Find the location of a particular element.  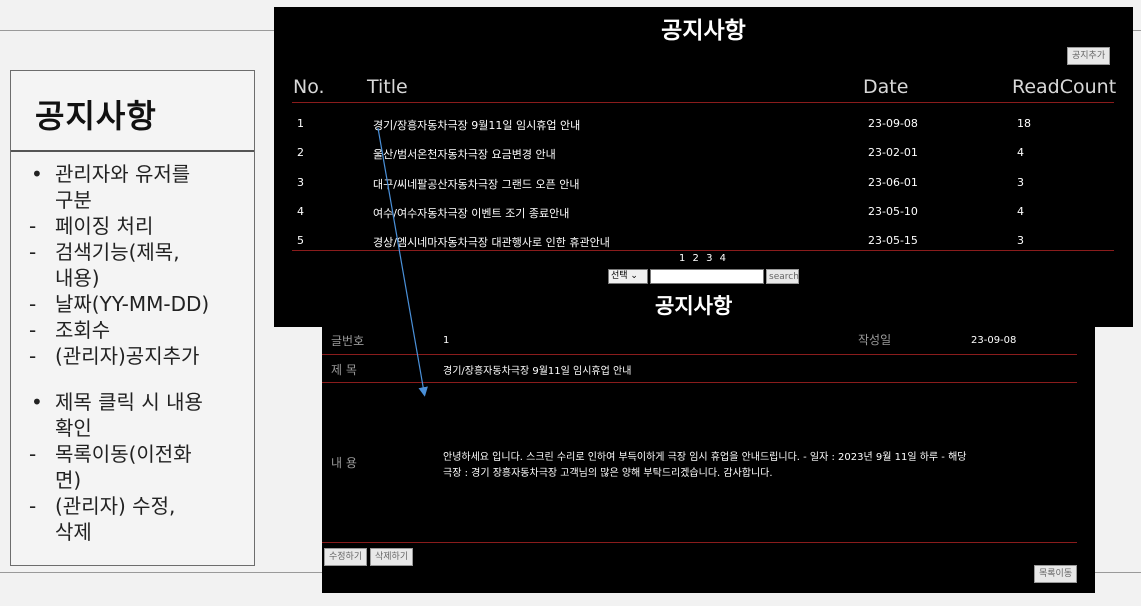

col-title: Title is located at coordinates (387, 87).